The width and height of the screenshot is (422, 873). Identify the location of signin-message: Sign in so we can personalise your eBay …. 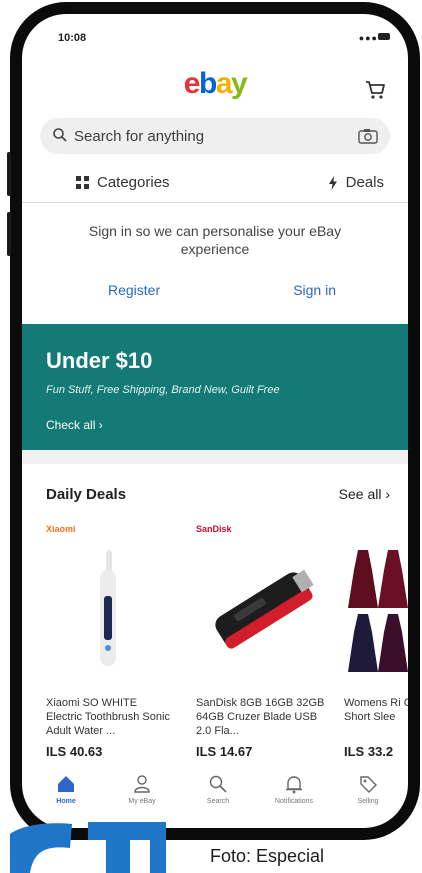
(215, 240).